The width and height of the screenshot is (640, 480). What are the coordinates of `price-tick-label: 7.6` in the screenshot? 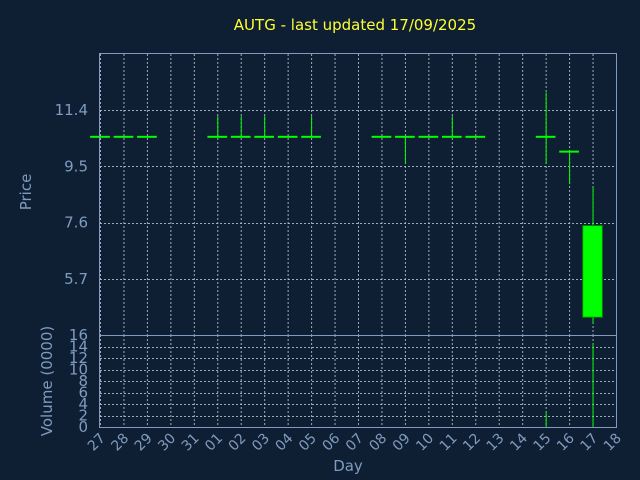 It's located at (76, 223).